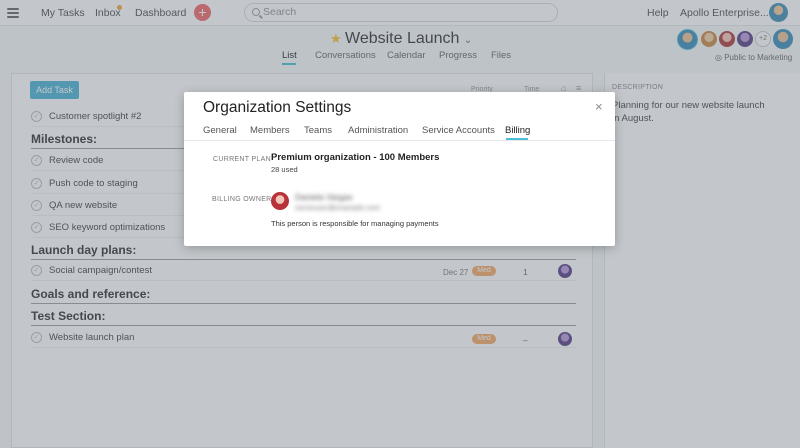 The height and width of the screenshot is (448, 800). What do you see at coordinates (378, 130) in the screenshot?
I see `tab-administration: Administration` at bounding box center [378, 130].